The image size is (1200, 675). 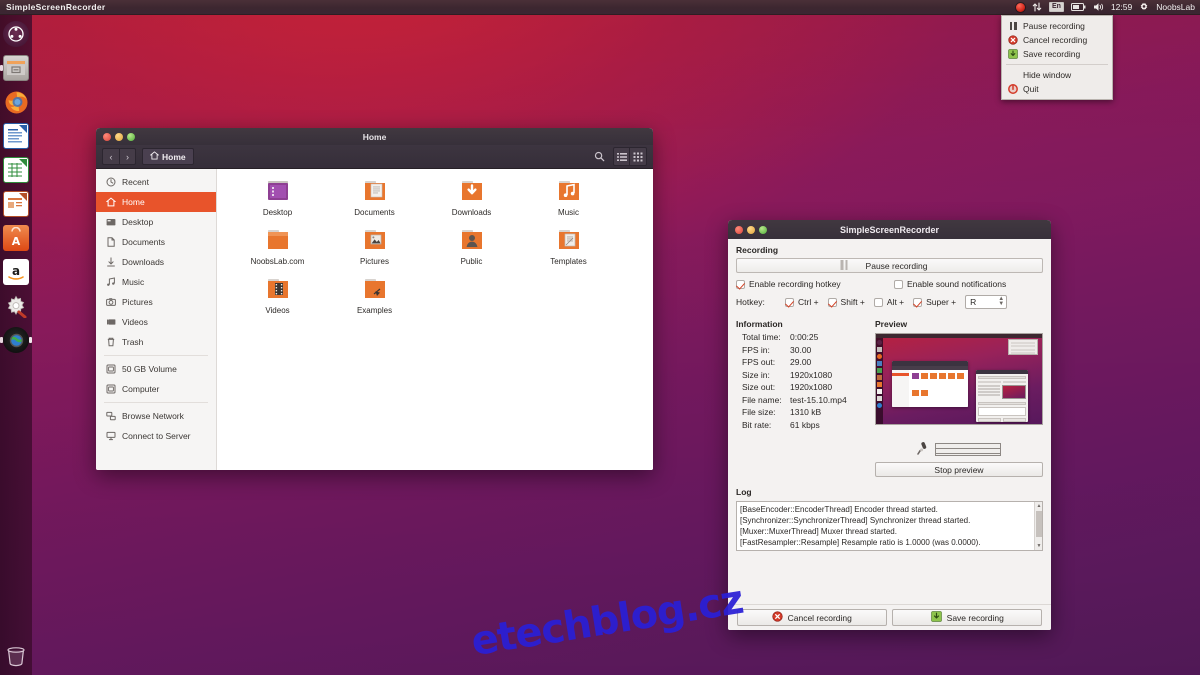 I want to click on sidebar-item-trash: Trash, so click(x=156, y=342).